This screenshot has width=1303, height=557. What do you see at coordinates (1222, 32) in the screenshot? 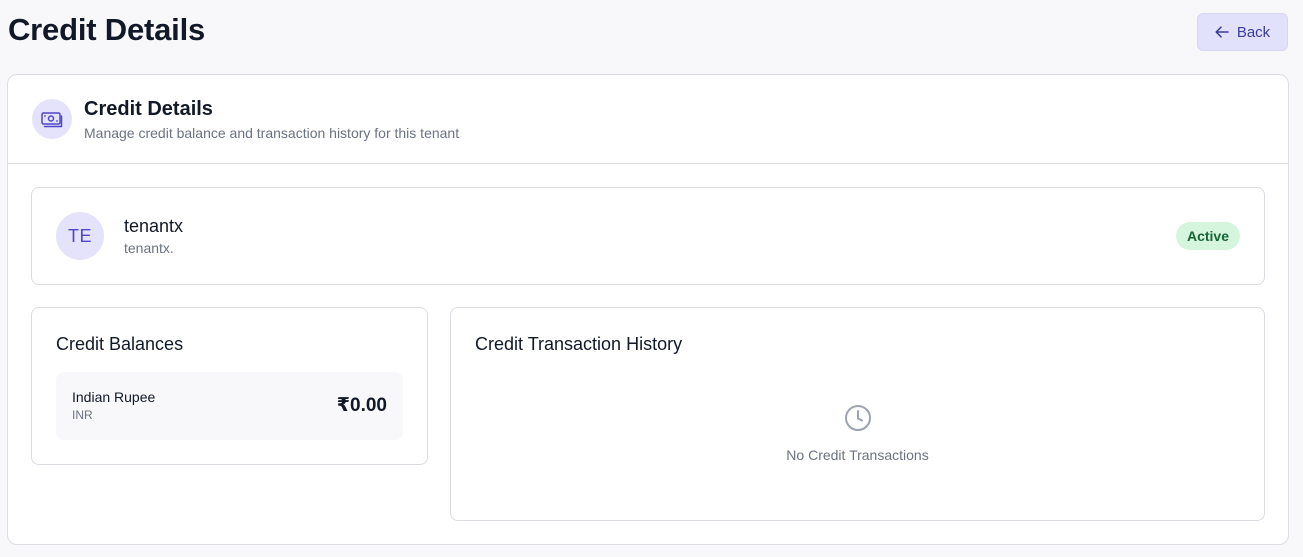
I see `arrow-left-icon` at bounding box center [1222, 32].